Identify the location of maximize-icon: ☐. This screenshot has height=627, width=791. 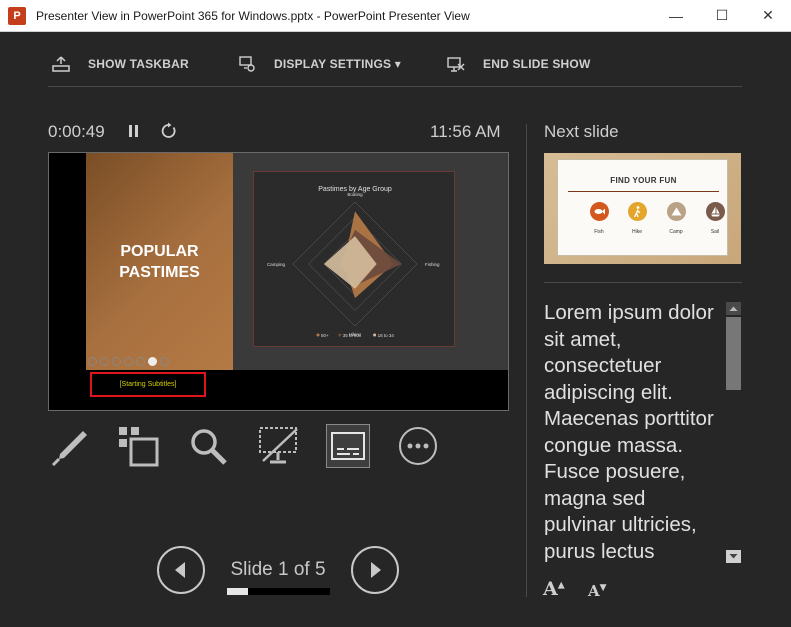
(722, 15).